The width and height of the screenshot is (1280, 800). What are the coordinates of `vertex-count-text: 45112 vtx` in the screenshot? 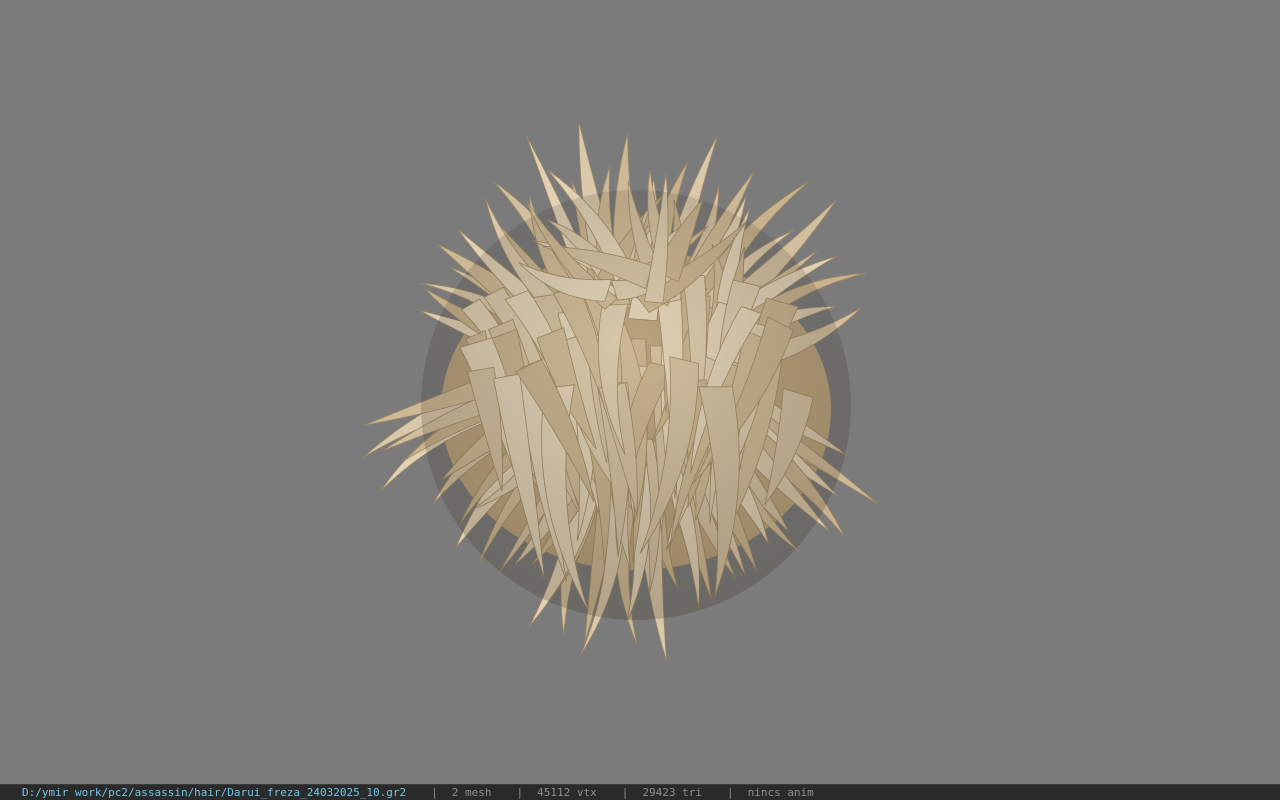 It's located at (567, 792).